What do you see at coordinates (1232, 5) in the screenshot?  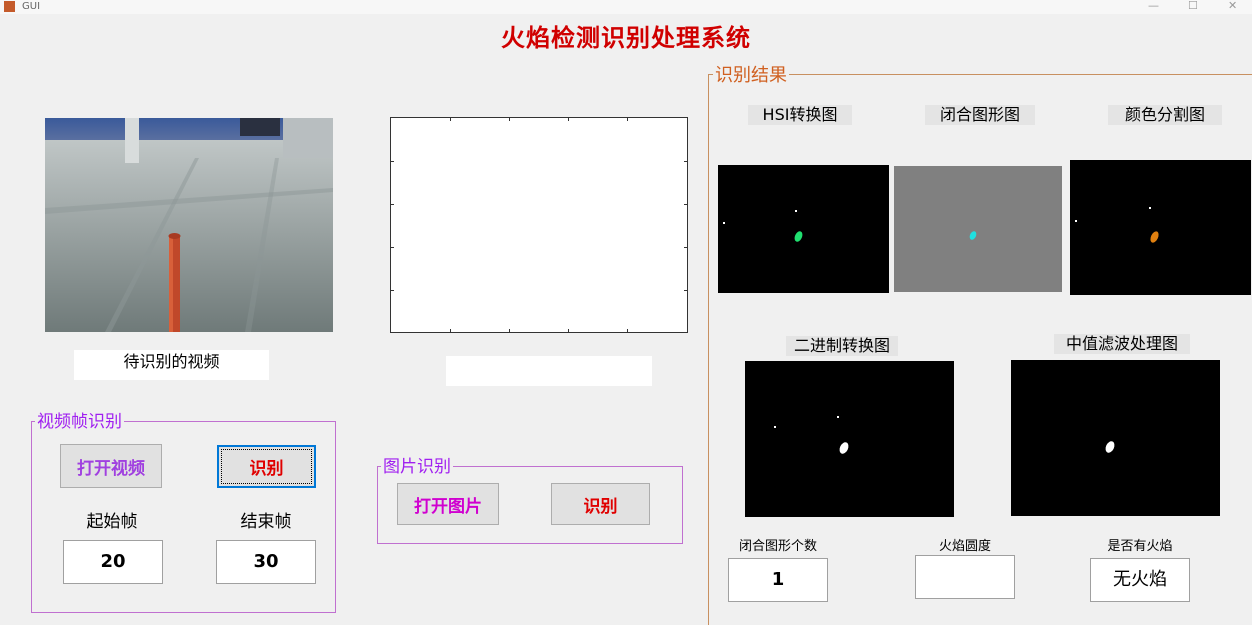 I see `close-icon: ✕` at bounding box center [1232, 5].